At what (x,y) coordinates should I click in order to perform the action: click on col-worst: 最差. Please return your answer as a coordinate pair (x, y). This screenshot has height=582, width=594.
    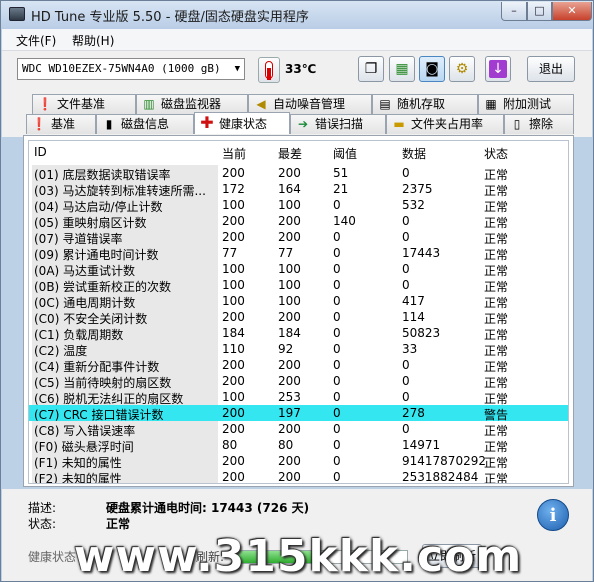
    Looking at the image, I should click on (290, 153).